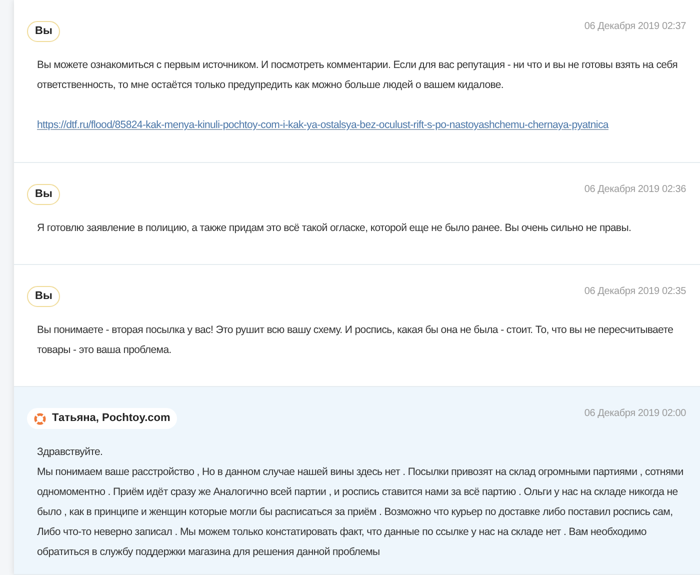 This screenshot has height=575, width=700. Describe the element at coordinates (40, 418) in the screenshot. I see `lifebuoy-icon` at that location.